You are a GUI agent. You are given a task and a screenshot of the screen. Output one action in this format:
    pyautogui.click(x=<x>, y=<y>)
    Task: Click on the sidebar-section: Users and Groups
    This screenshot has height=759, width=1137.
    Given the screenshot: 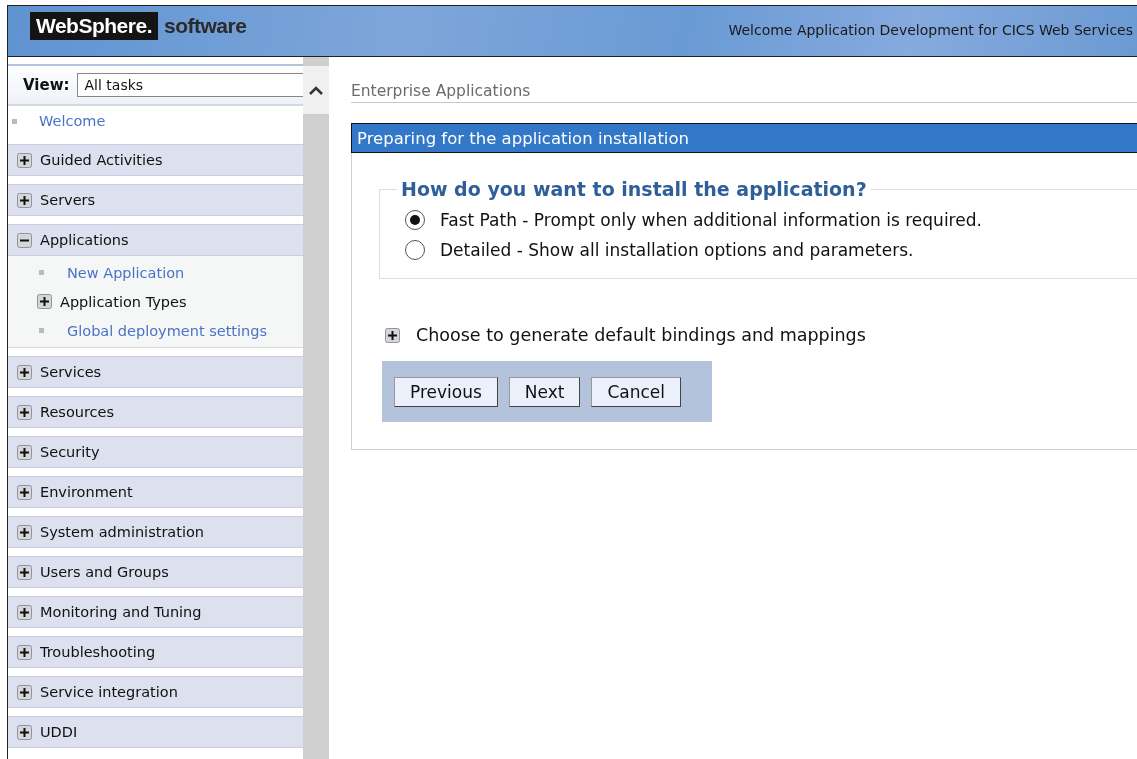 What is the action you would take?
    pyautogui.click(x=155, y=572)
    